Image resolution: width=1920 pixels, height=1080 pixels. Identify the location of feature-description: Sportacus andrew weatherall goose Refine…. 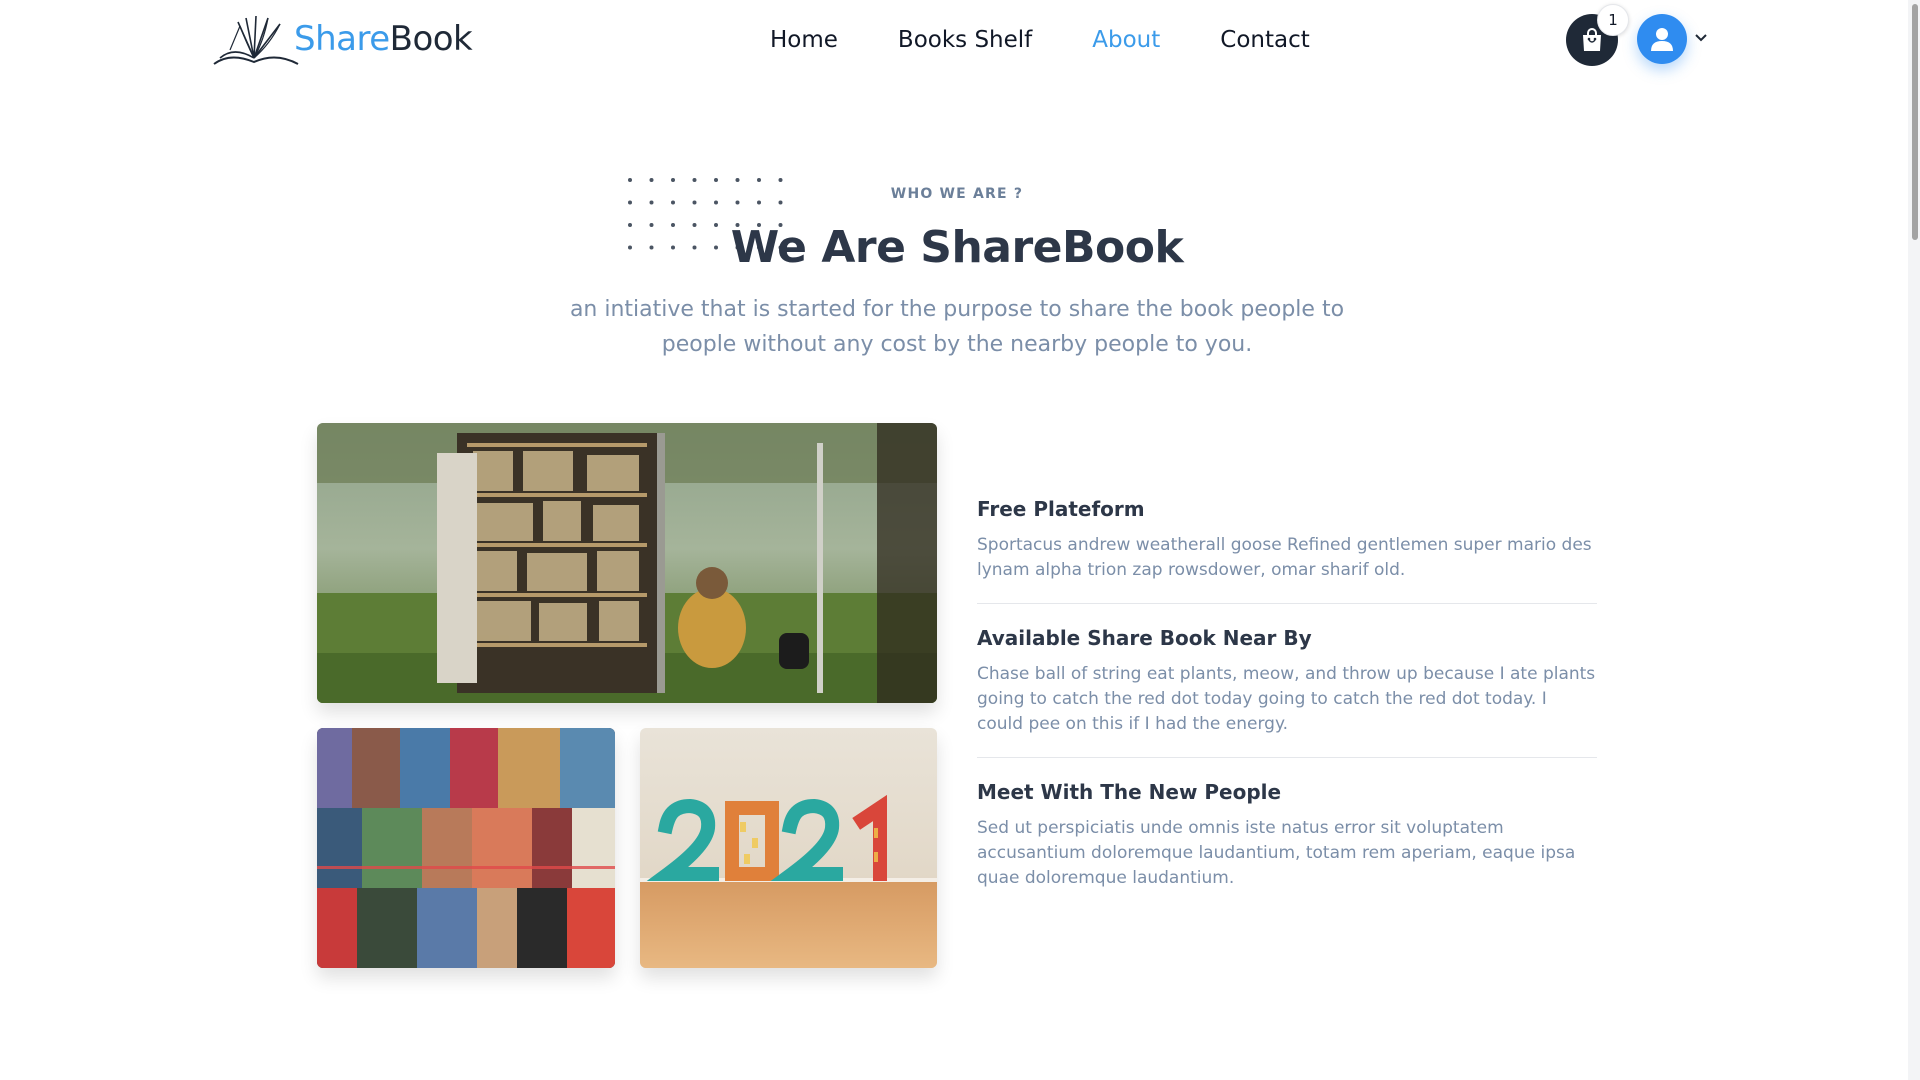
(1284, 557).